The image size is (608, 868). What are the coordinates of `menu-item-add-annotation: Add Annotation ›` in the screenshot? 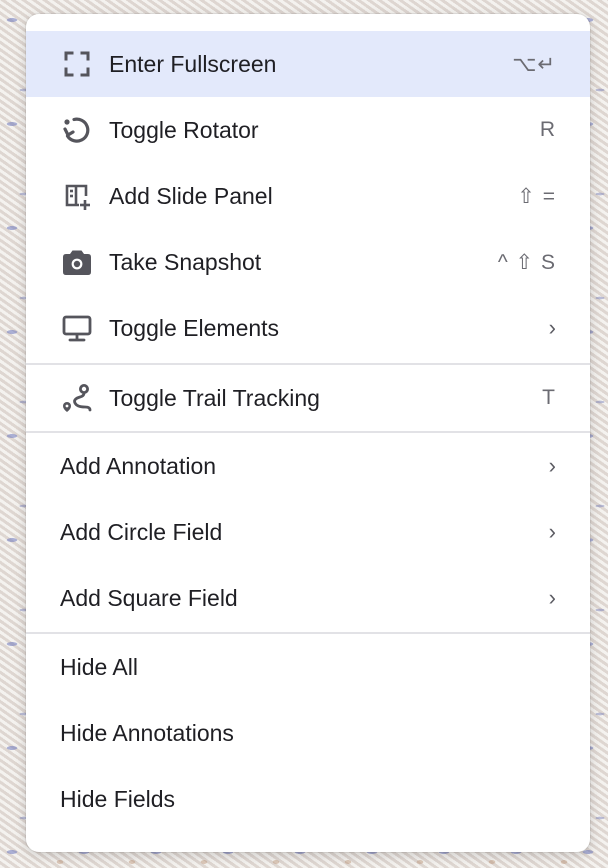 It's located at (308, 466).